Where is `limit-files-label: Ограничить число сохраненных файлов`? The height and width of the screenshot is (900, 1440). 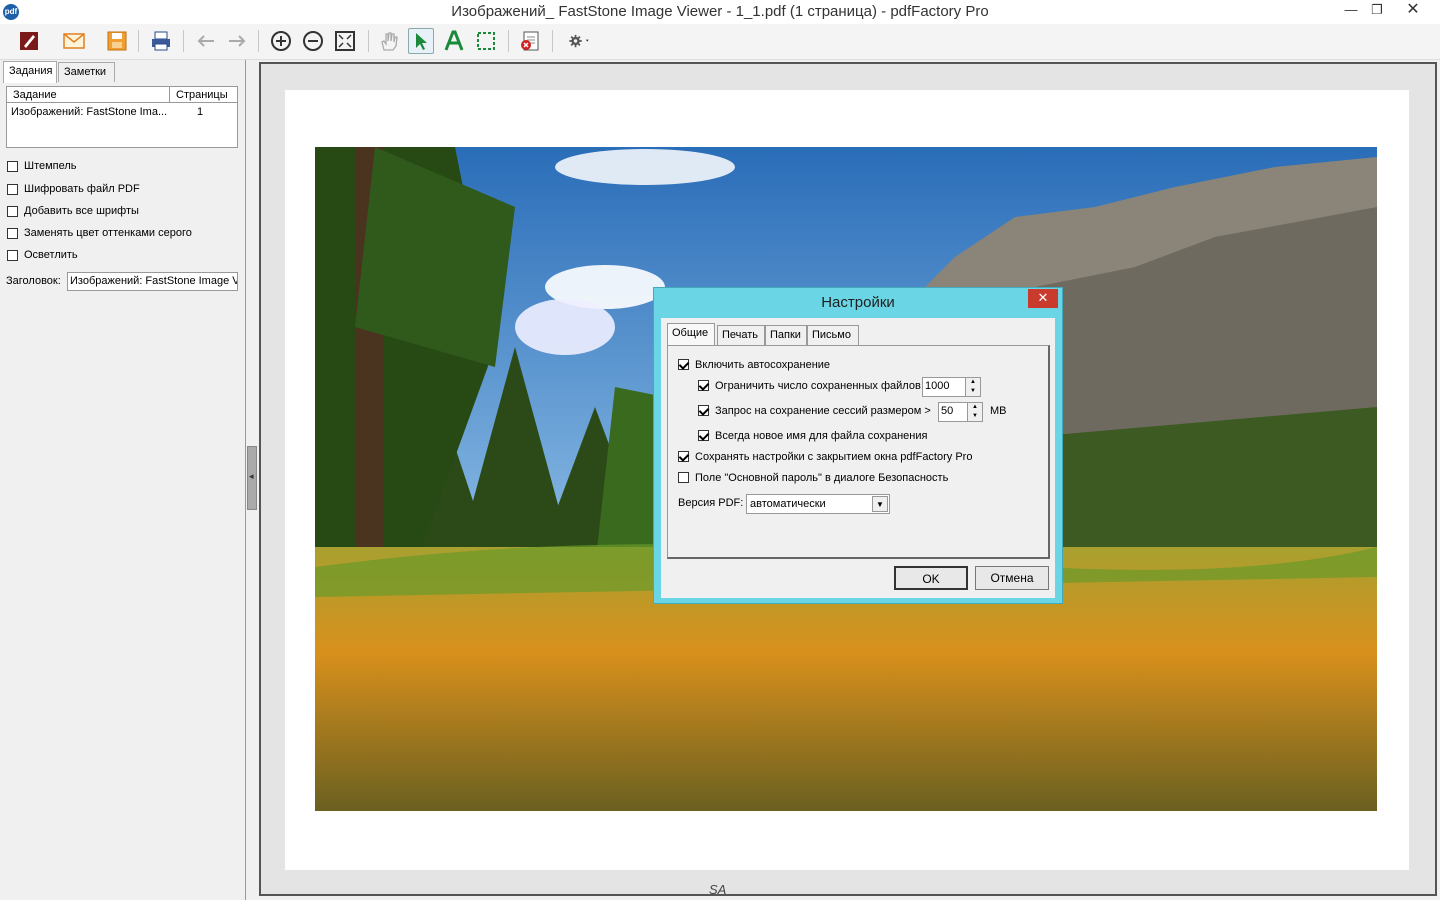
limit-files-label: Ограничить число сохраненных файлов is located at coordinates (818, 386).